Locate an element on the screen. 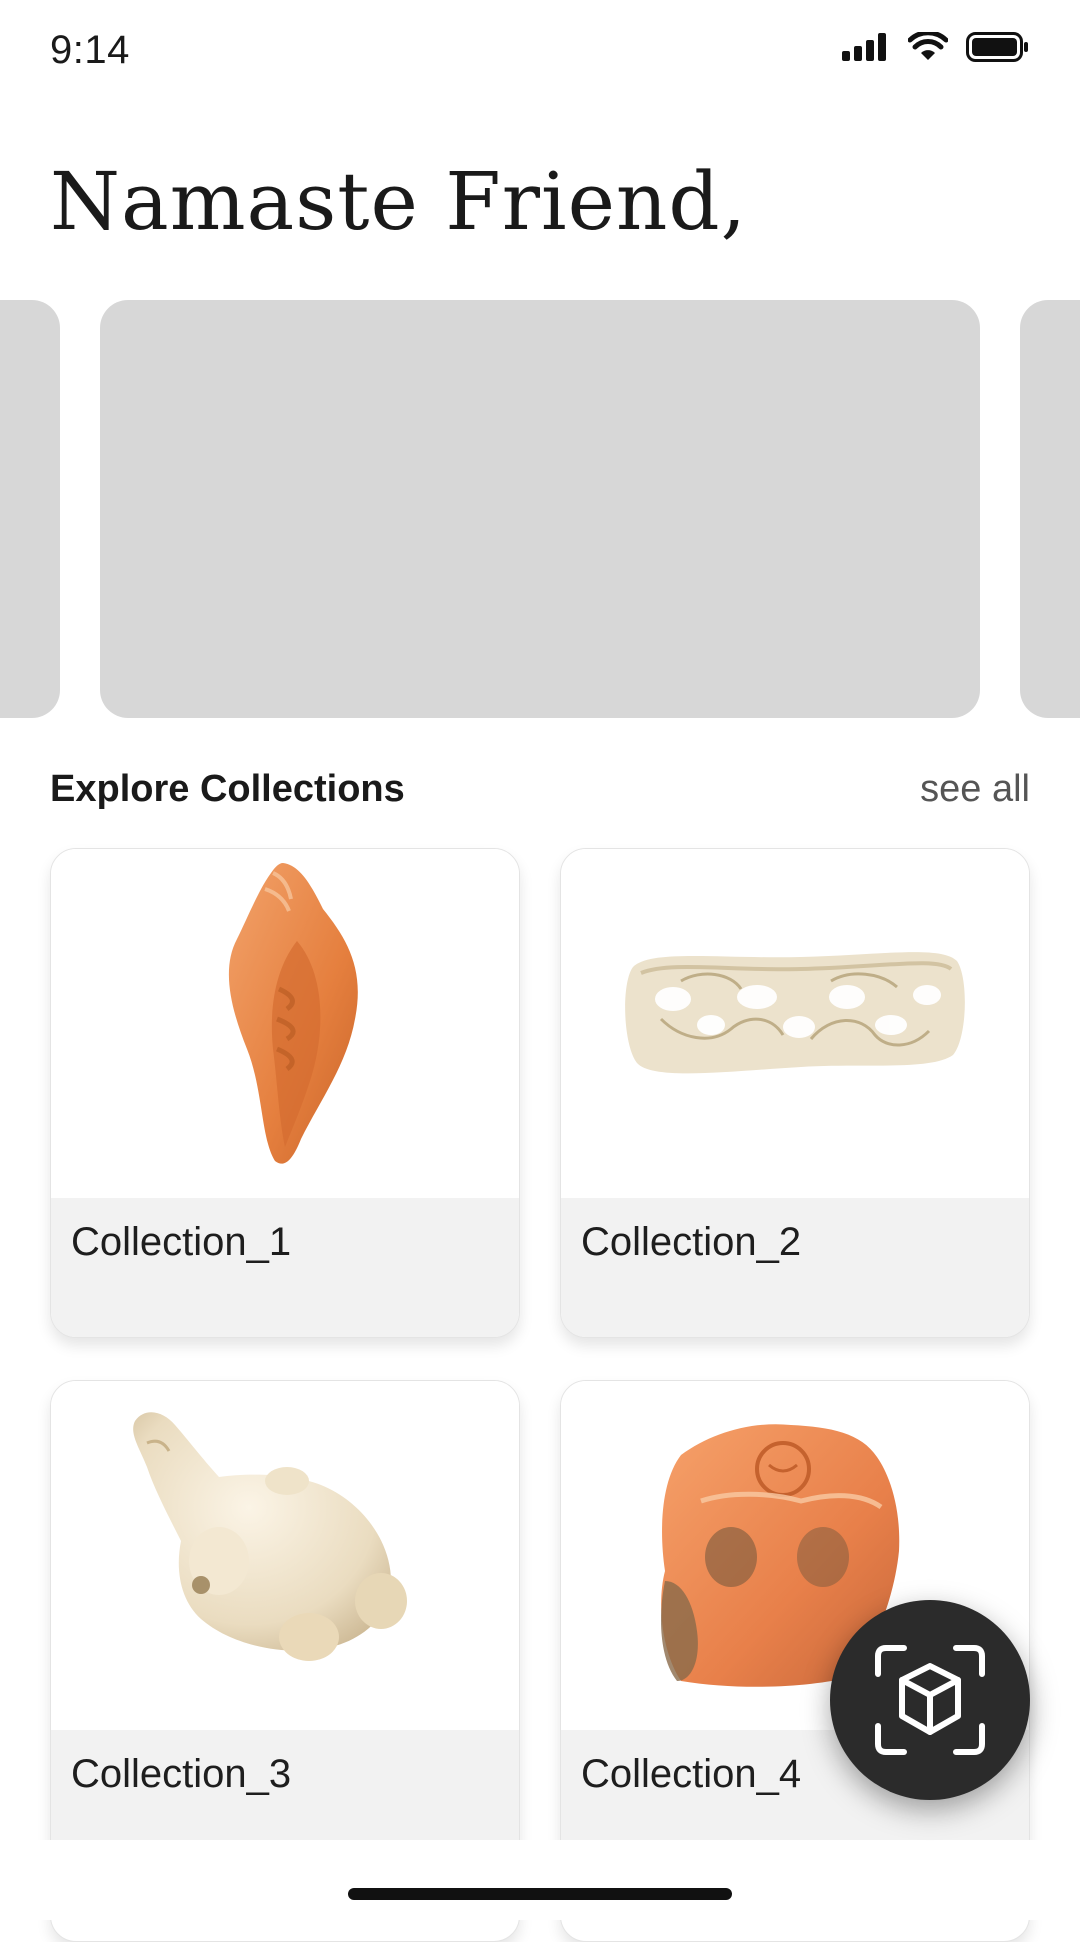 Image resolution: width=1080 pixels, height=1942 pixels. section-header: Explore Collections see all is located at coordinates (540, 789).